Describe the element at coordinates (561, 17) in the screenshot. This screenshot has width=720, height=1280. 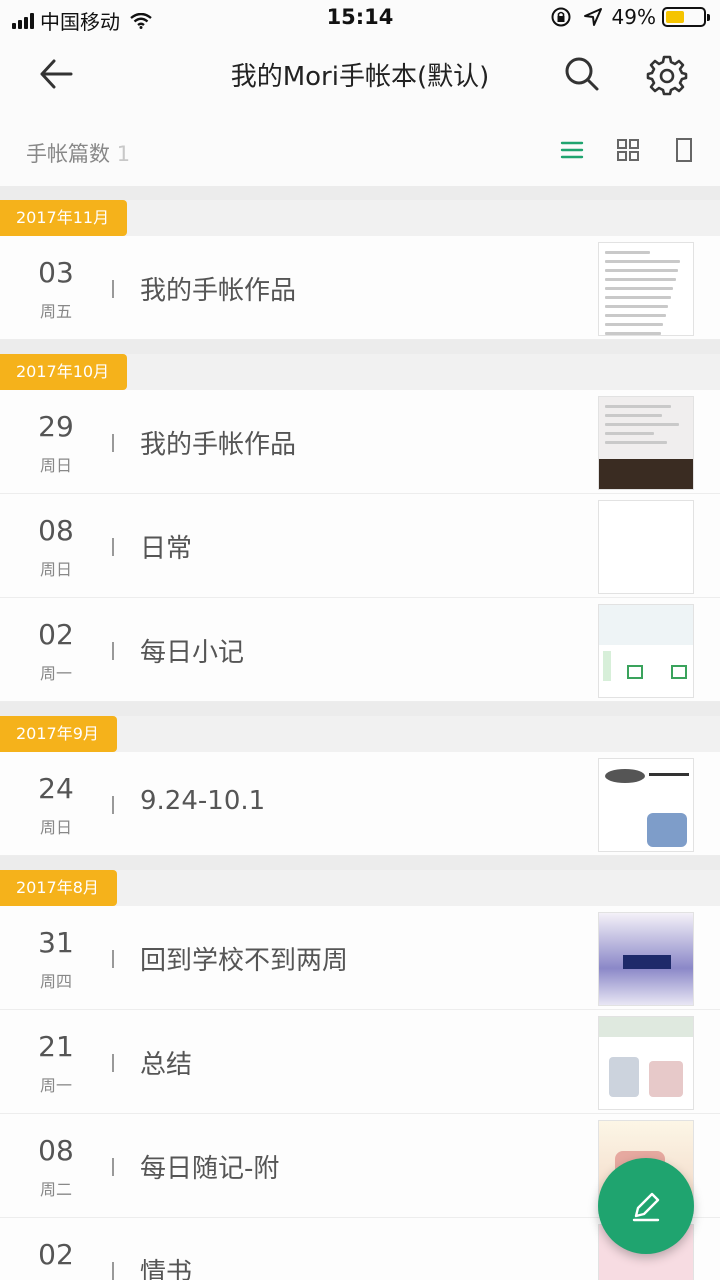
I see `orientation-lock-icon` at that location.